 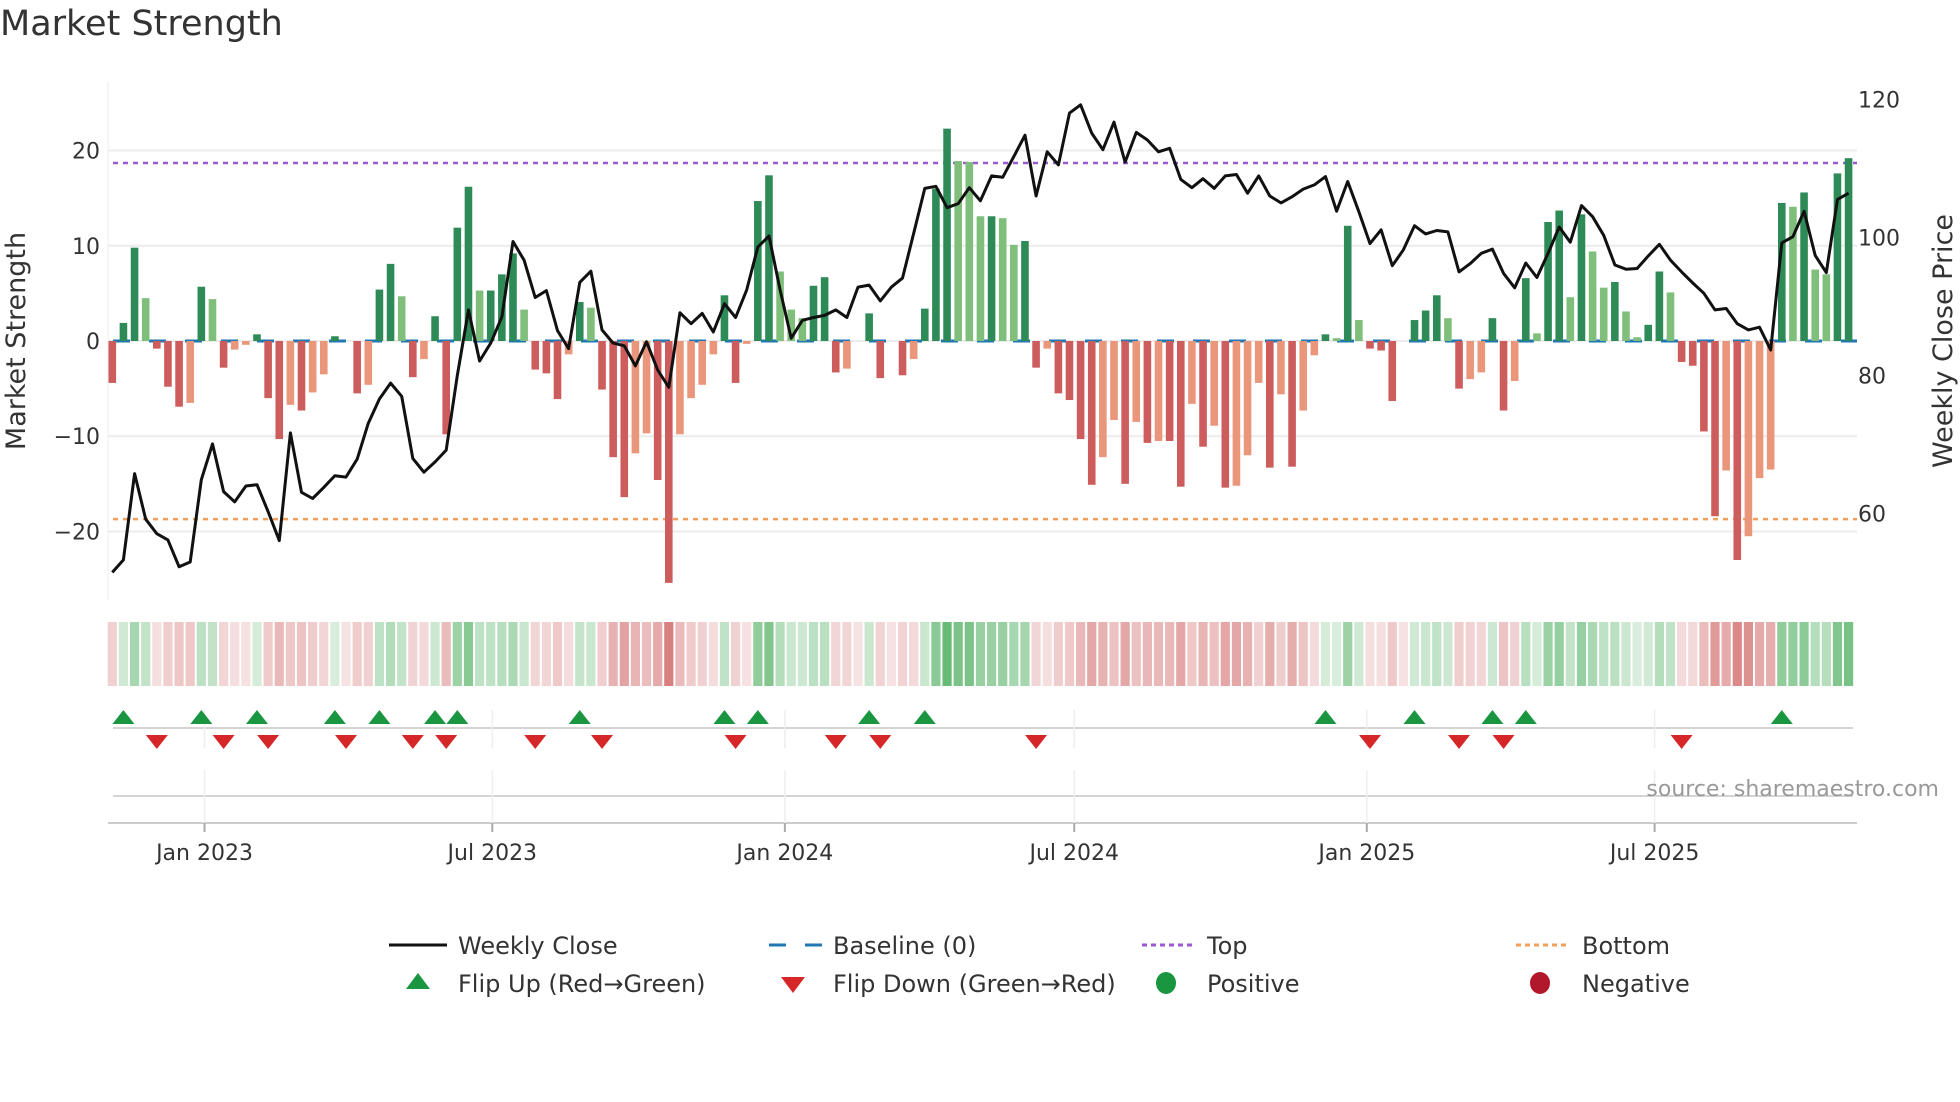 What do you see at coordinates (904, 946) in the screenshot?
I see `legend-label: Baseline (0)` at bounding box center [904, 946].